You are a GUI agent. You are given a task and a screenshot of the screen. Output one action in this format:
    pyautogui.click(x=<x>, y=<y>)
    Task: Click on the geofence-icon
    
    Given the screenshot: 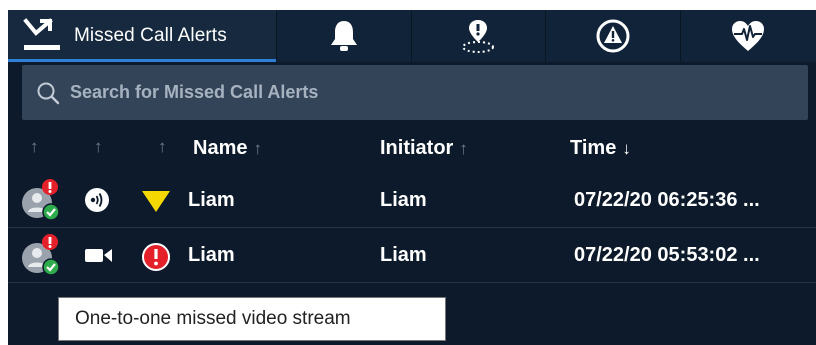 What is the action you would take?
    pyautogui.click(x=478, y=36)
    